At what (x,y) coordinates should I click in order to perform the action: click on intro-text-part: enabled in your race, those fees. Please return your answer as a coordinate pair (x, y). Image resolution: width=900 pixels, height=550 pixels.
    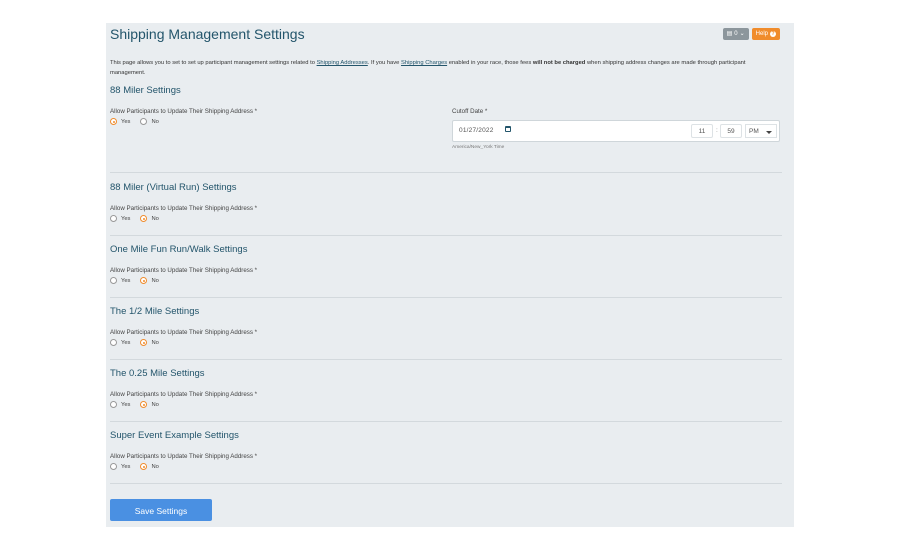
    Looking at the image, I should click on (490, 63).